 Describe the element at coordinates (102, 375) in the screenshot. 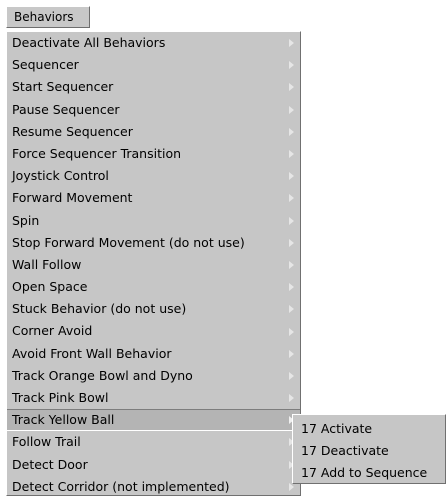

I see `menu-item-label: Track Orange Bowl and Dyno` at that location.